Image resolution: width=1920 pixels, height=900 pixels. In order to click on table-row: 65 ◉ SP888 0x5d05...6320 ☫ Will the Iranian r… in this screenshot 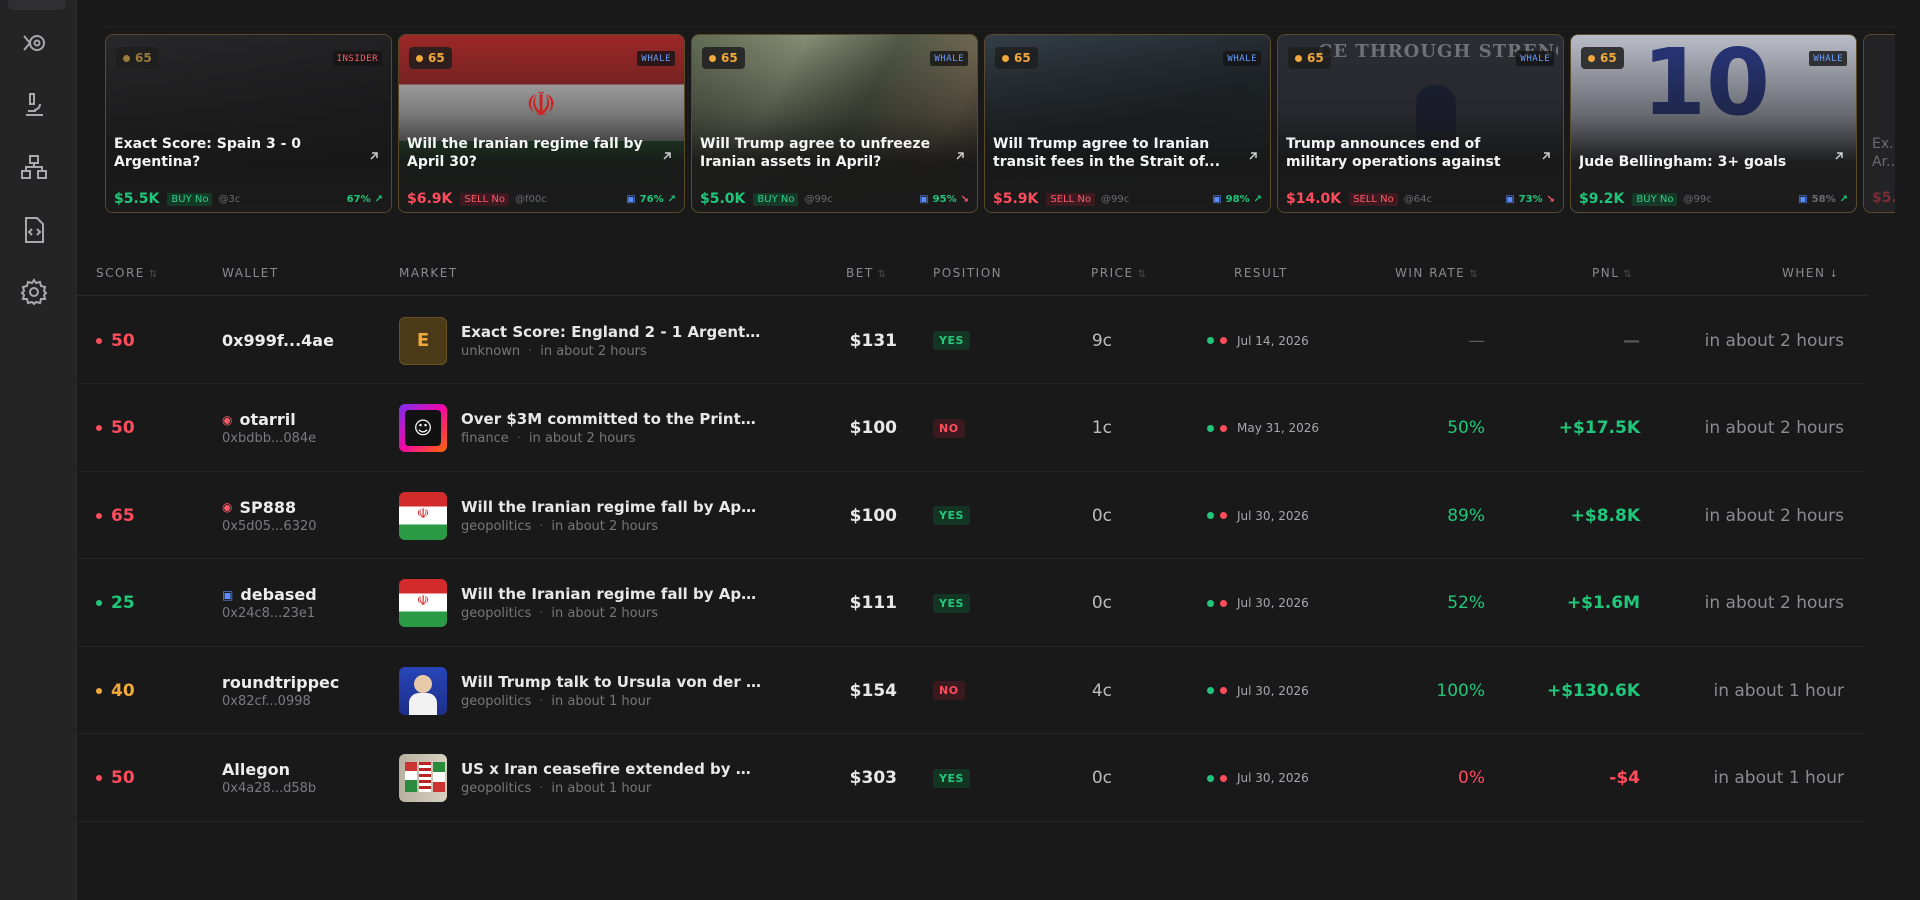, I will do `click(972, 515)`.